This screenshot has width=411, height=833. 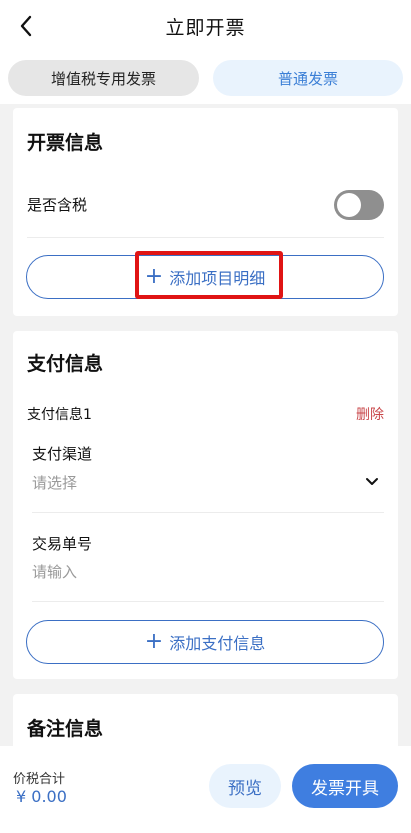 What do you see at coordinates (55, 483) in the screenshot?
I see `payment-channel-placeholder: 请选择` at bounding box center [55, 483].